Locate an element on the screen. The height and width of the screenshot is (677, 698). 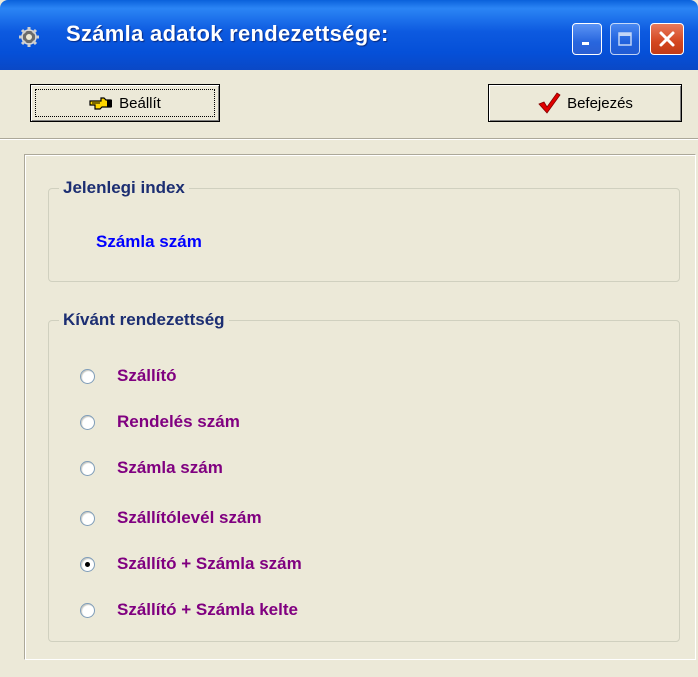
close-icon is located at coordinates (667, 39).